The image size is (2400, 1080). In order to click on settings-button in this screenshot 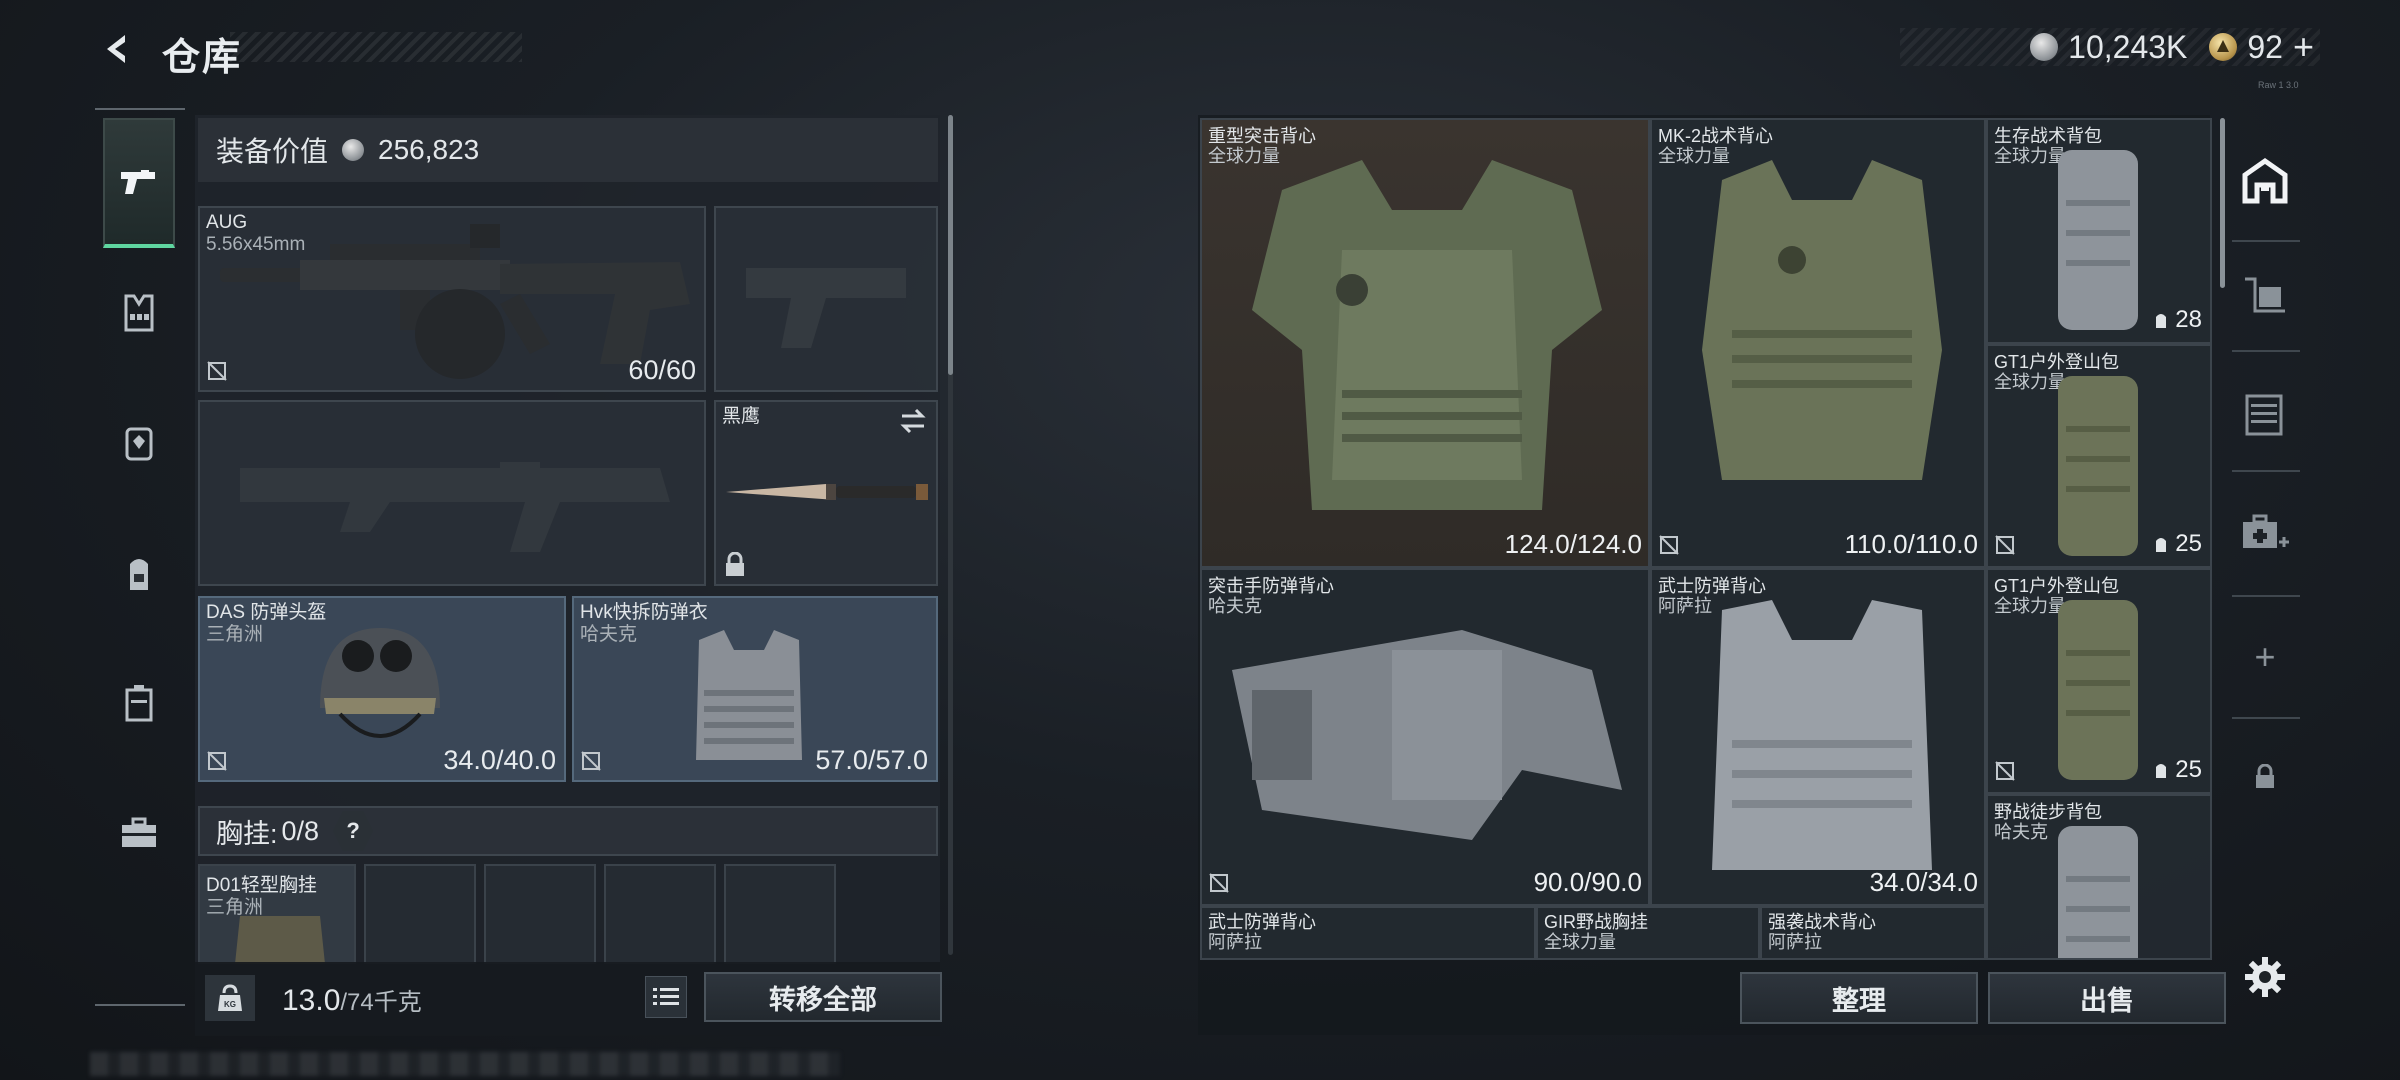, I will do `click(2265, 977)`.